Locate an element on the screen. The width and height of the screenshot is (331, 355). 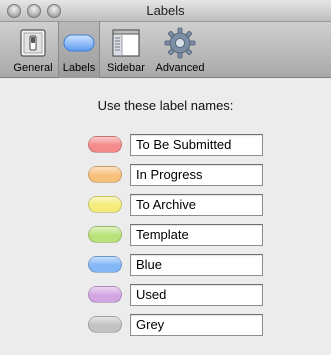
label-pill-icon is located at coordinates (79, 43).